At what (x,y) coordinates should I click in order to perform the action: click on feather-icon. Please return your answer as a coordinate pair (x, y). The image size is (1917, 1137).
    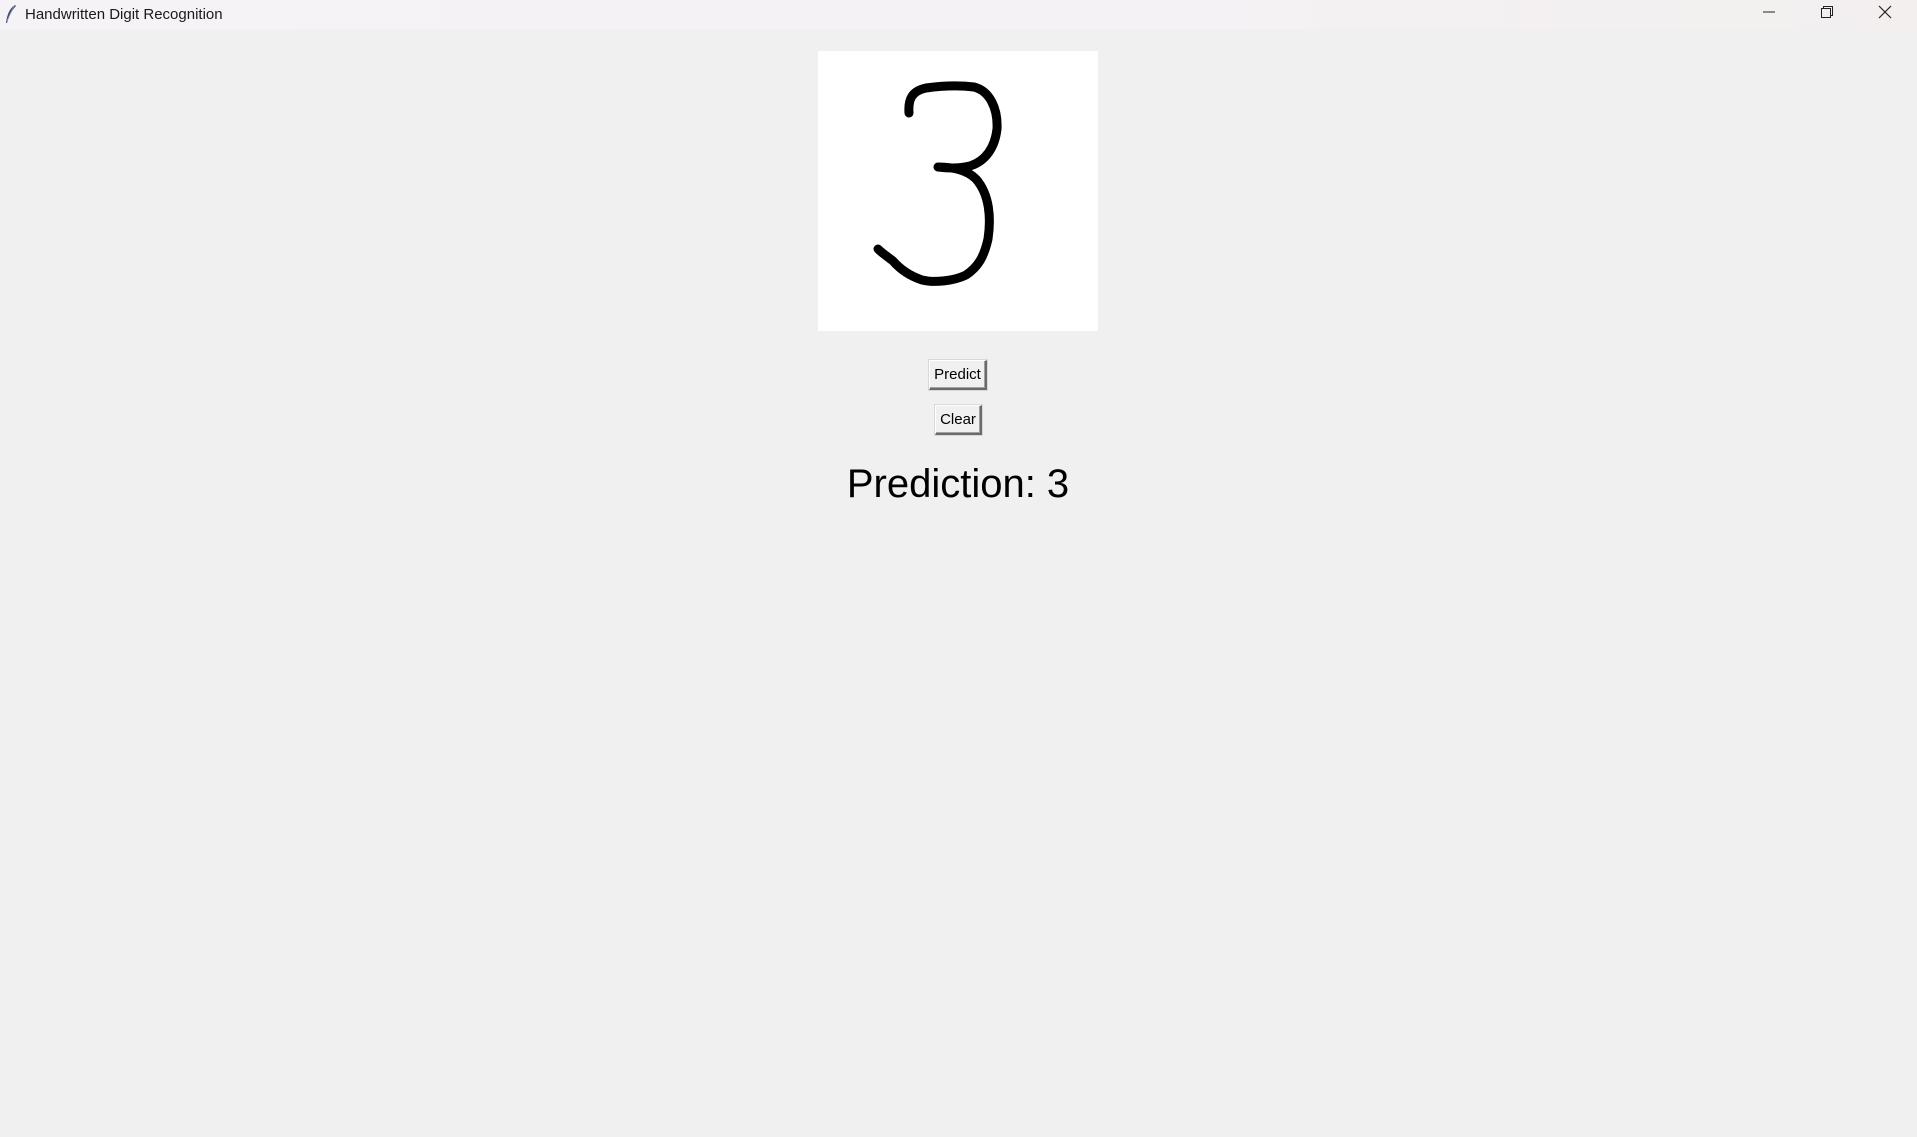
    Looking at the image, I should click on (11, 14).